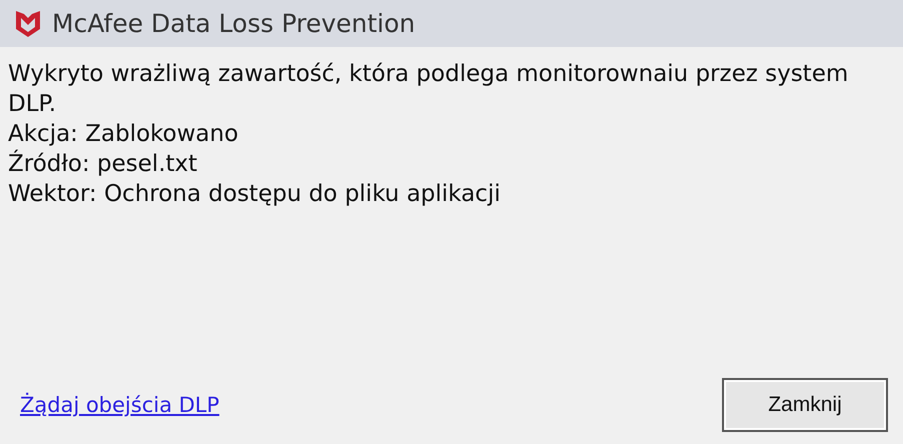 This screenshot has height=444, width=903. What do you see at coordinates (124, 134) in the screenshot?
I see `detail-text: Akcja: Zablokowano` at bounding box center [124, 134].